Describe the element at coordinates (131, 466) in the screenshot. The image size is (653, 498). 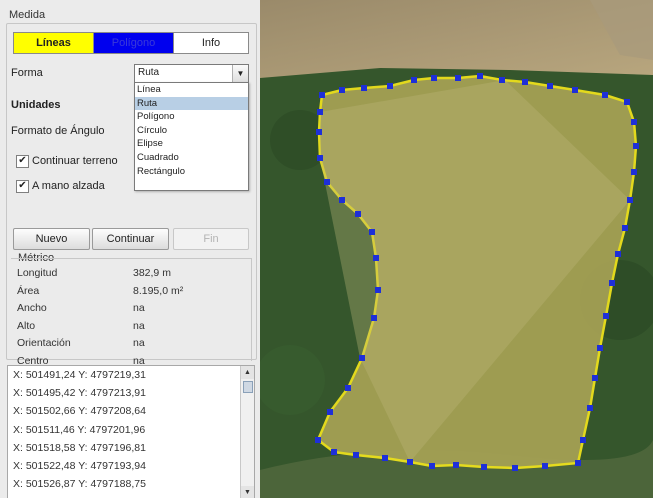
I see `coordinate-line: X: 501522,48 Y: 4797193,94` at that location.